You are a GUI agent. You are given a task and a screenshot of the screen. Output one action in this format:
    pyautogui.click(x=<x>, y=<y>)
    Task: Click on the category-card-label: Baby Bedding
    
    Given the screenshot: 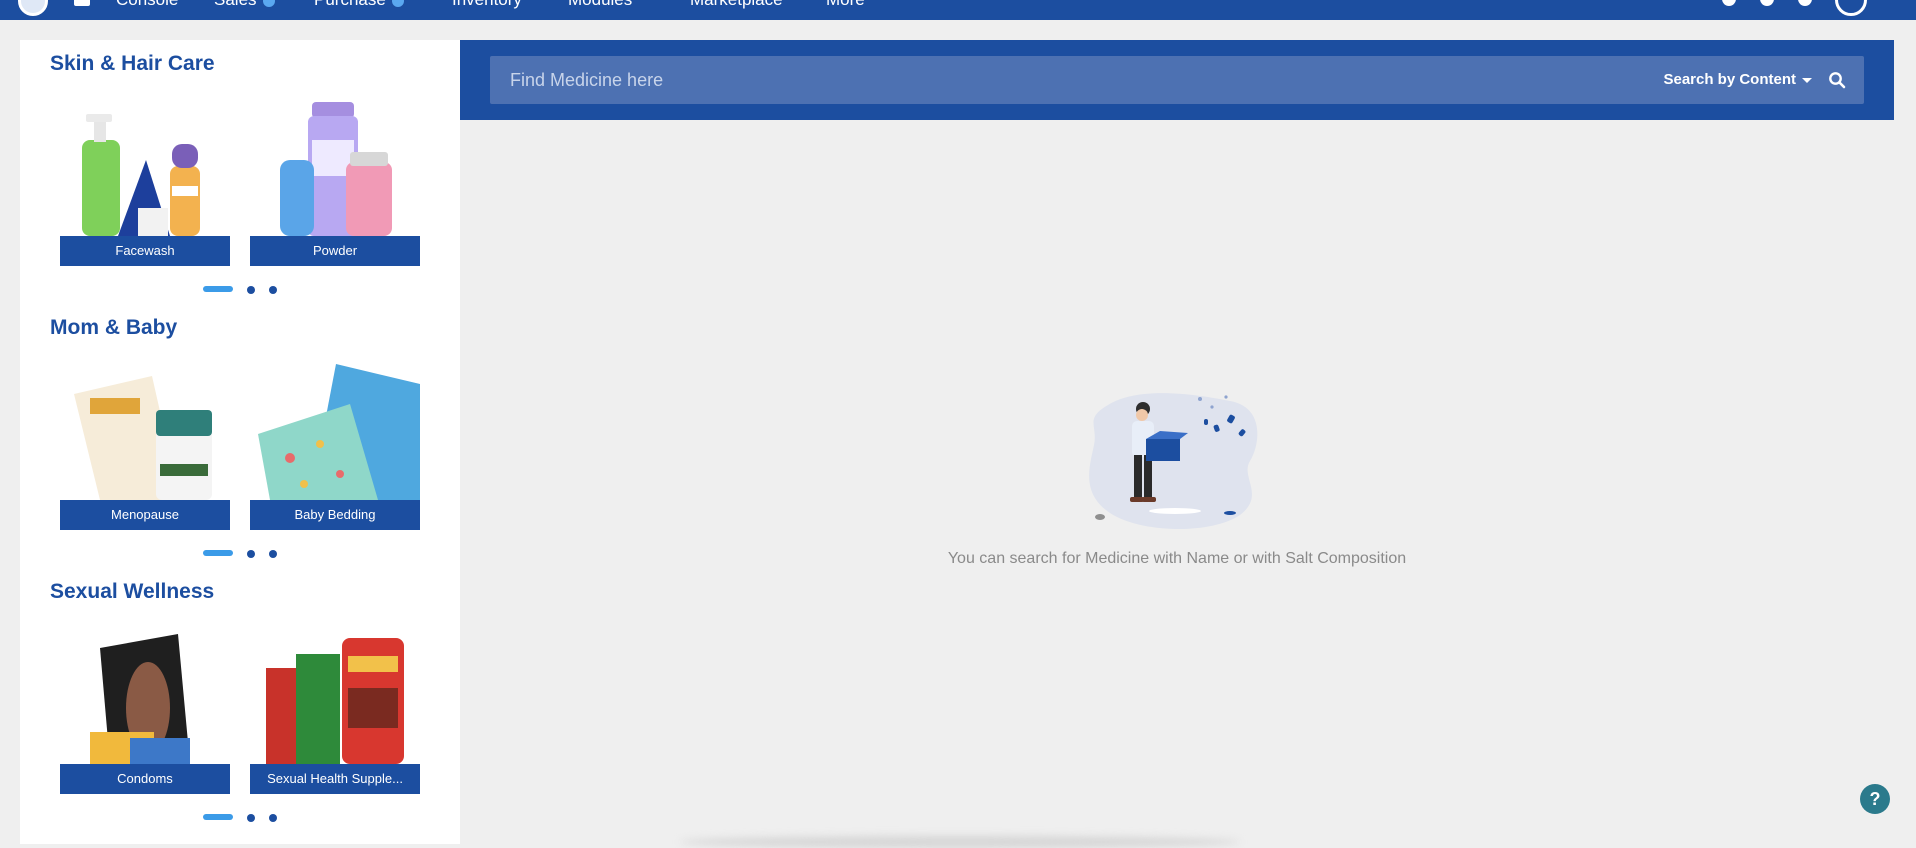 What is the action you would take?
    pyautogui.click(x=335, y=515)
    